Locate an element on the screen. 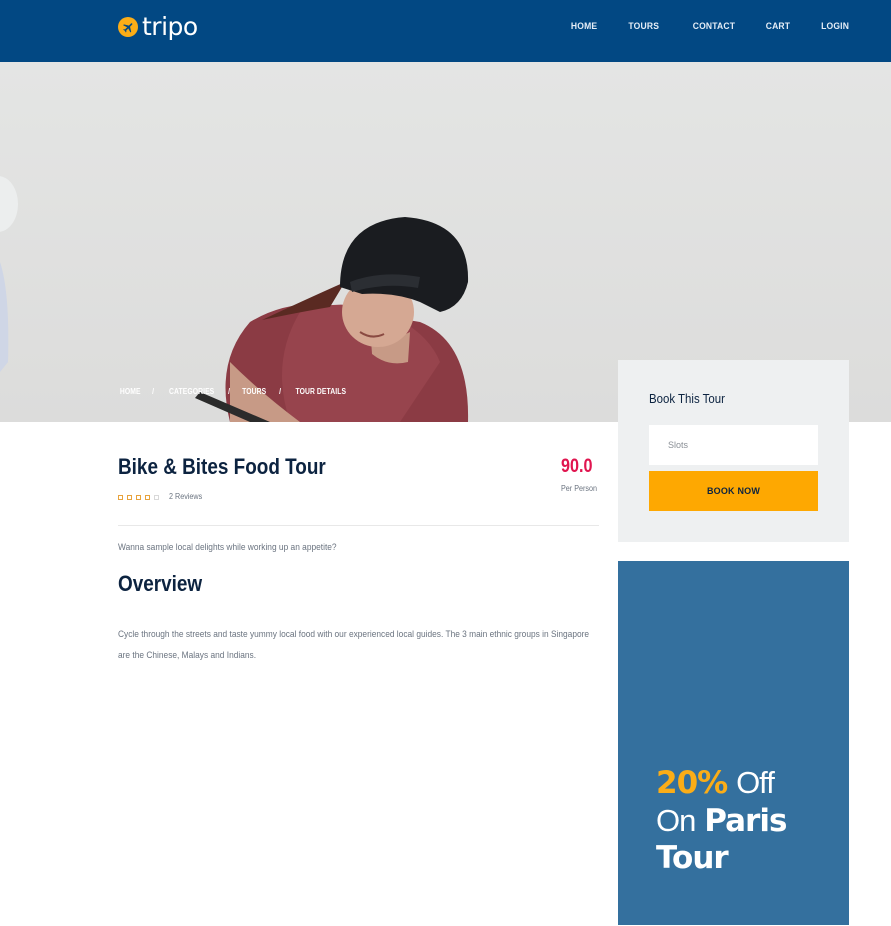 The width and height of the screenshot is (891, 926). price-unit: Per Person is located at coordinates (579, 488).